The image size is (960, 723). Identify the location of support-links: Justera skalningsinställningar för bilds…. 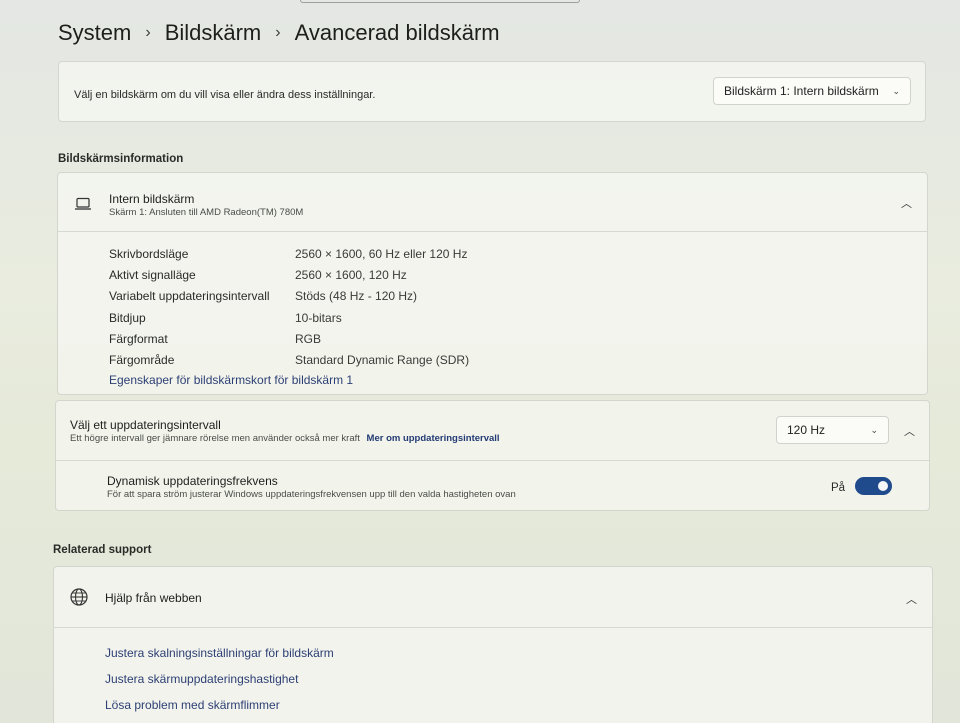
(219, 684).